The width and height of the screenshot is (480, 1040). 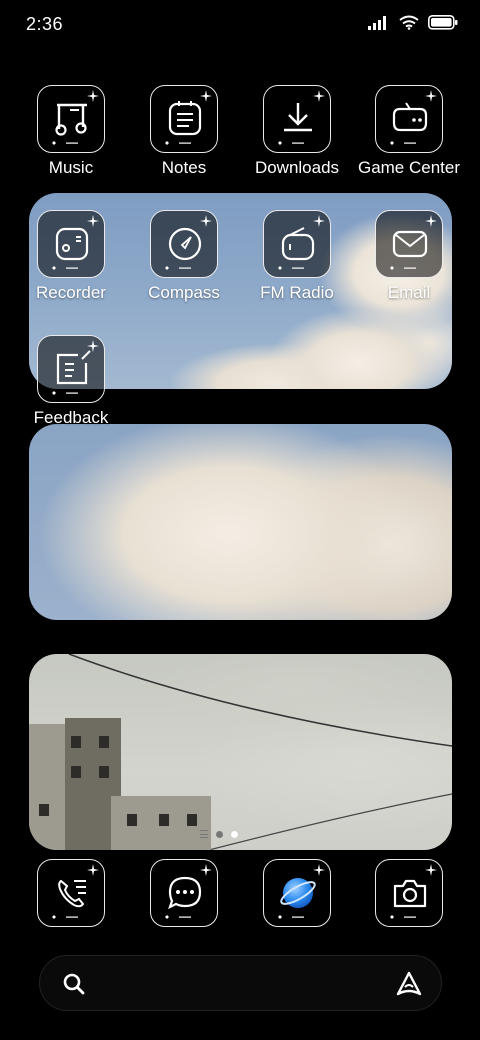 I want to click on search-bar, so click(x=240, y=983).